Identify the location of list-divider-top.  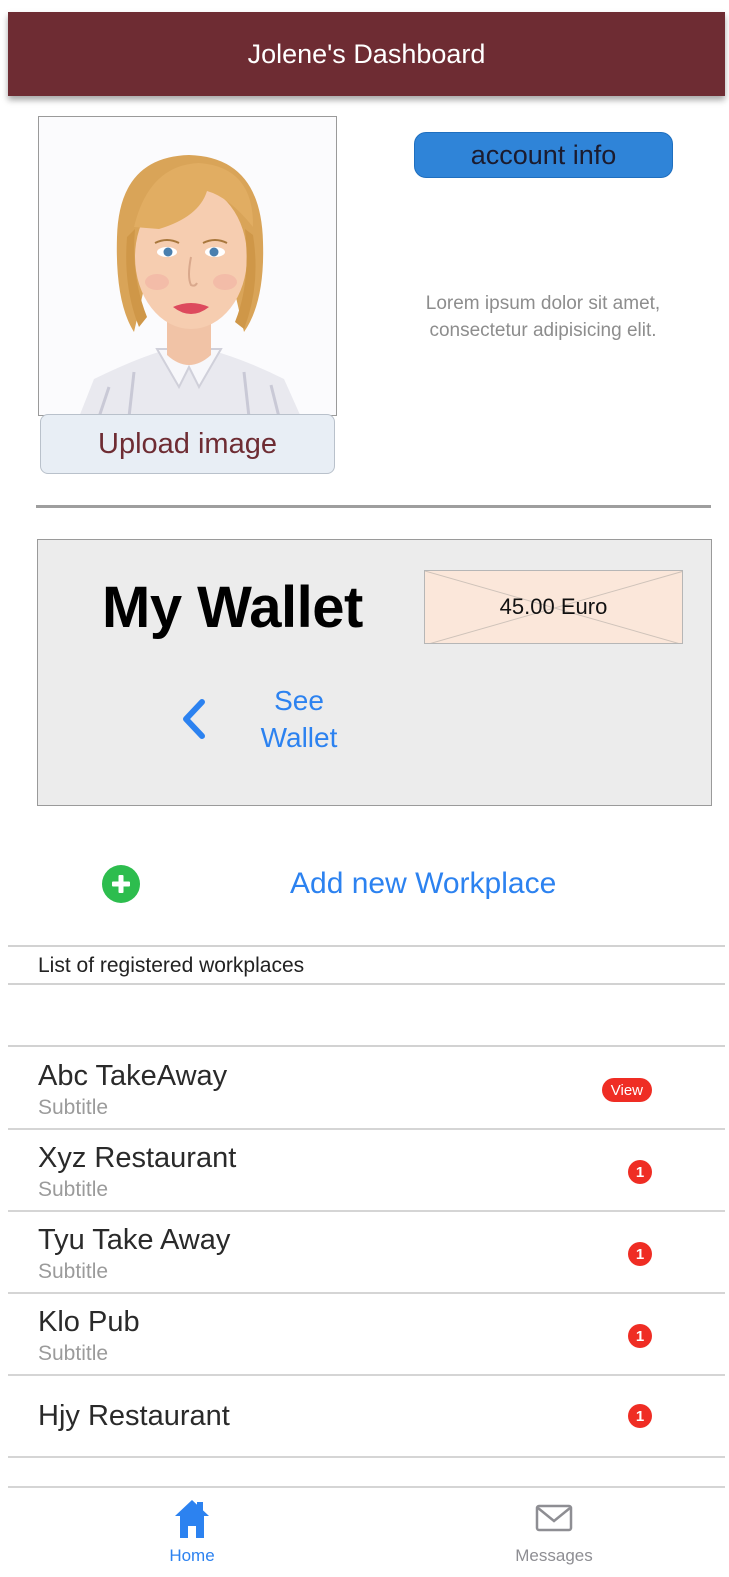
(366, 946).